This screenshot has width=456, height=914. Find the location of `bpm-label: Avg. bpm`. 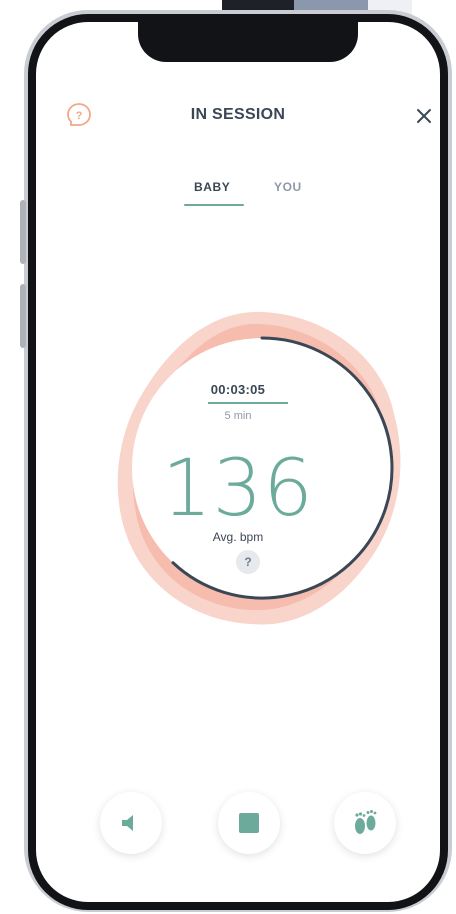

bpm-label: Avg. bpm is located at coordinates (238, 537).